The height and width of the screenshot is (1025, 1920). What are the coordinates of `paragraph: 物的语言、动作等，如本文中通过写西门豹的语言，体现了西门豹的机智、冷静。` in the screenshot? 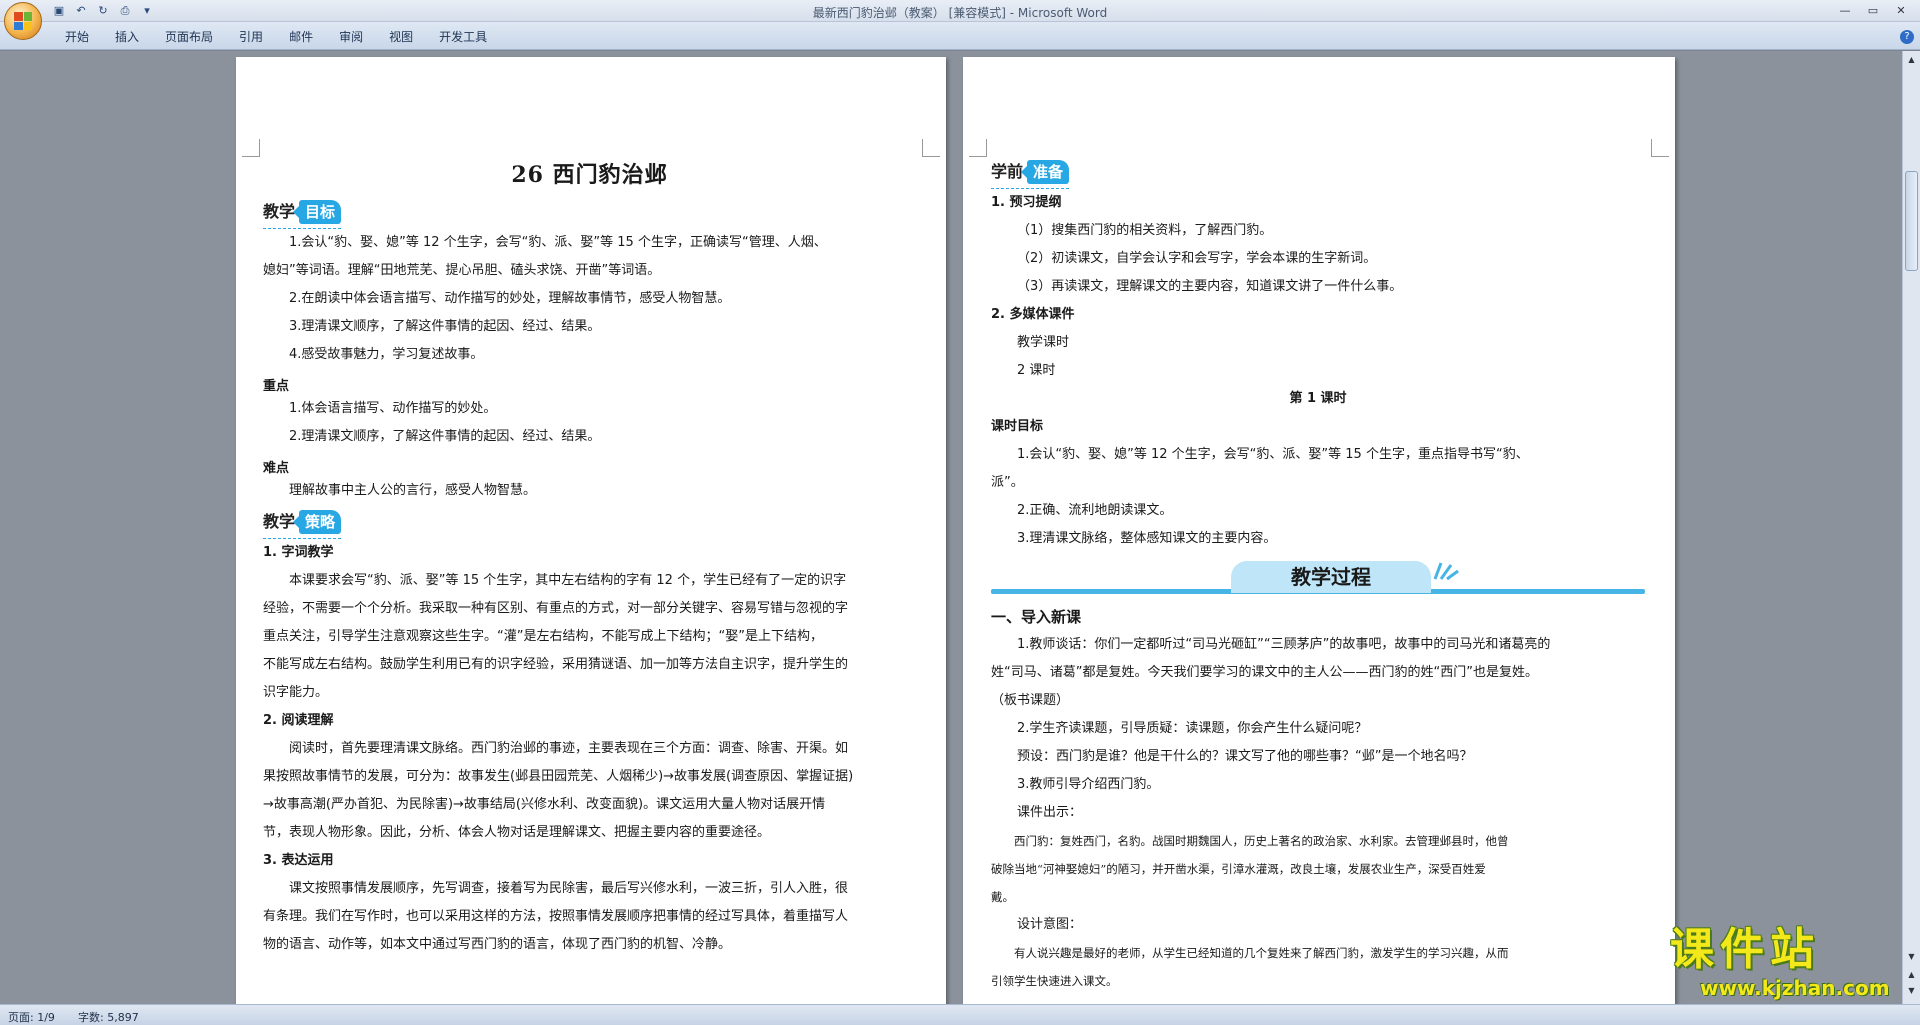 It's located at (497, 944).